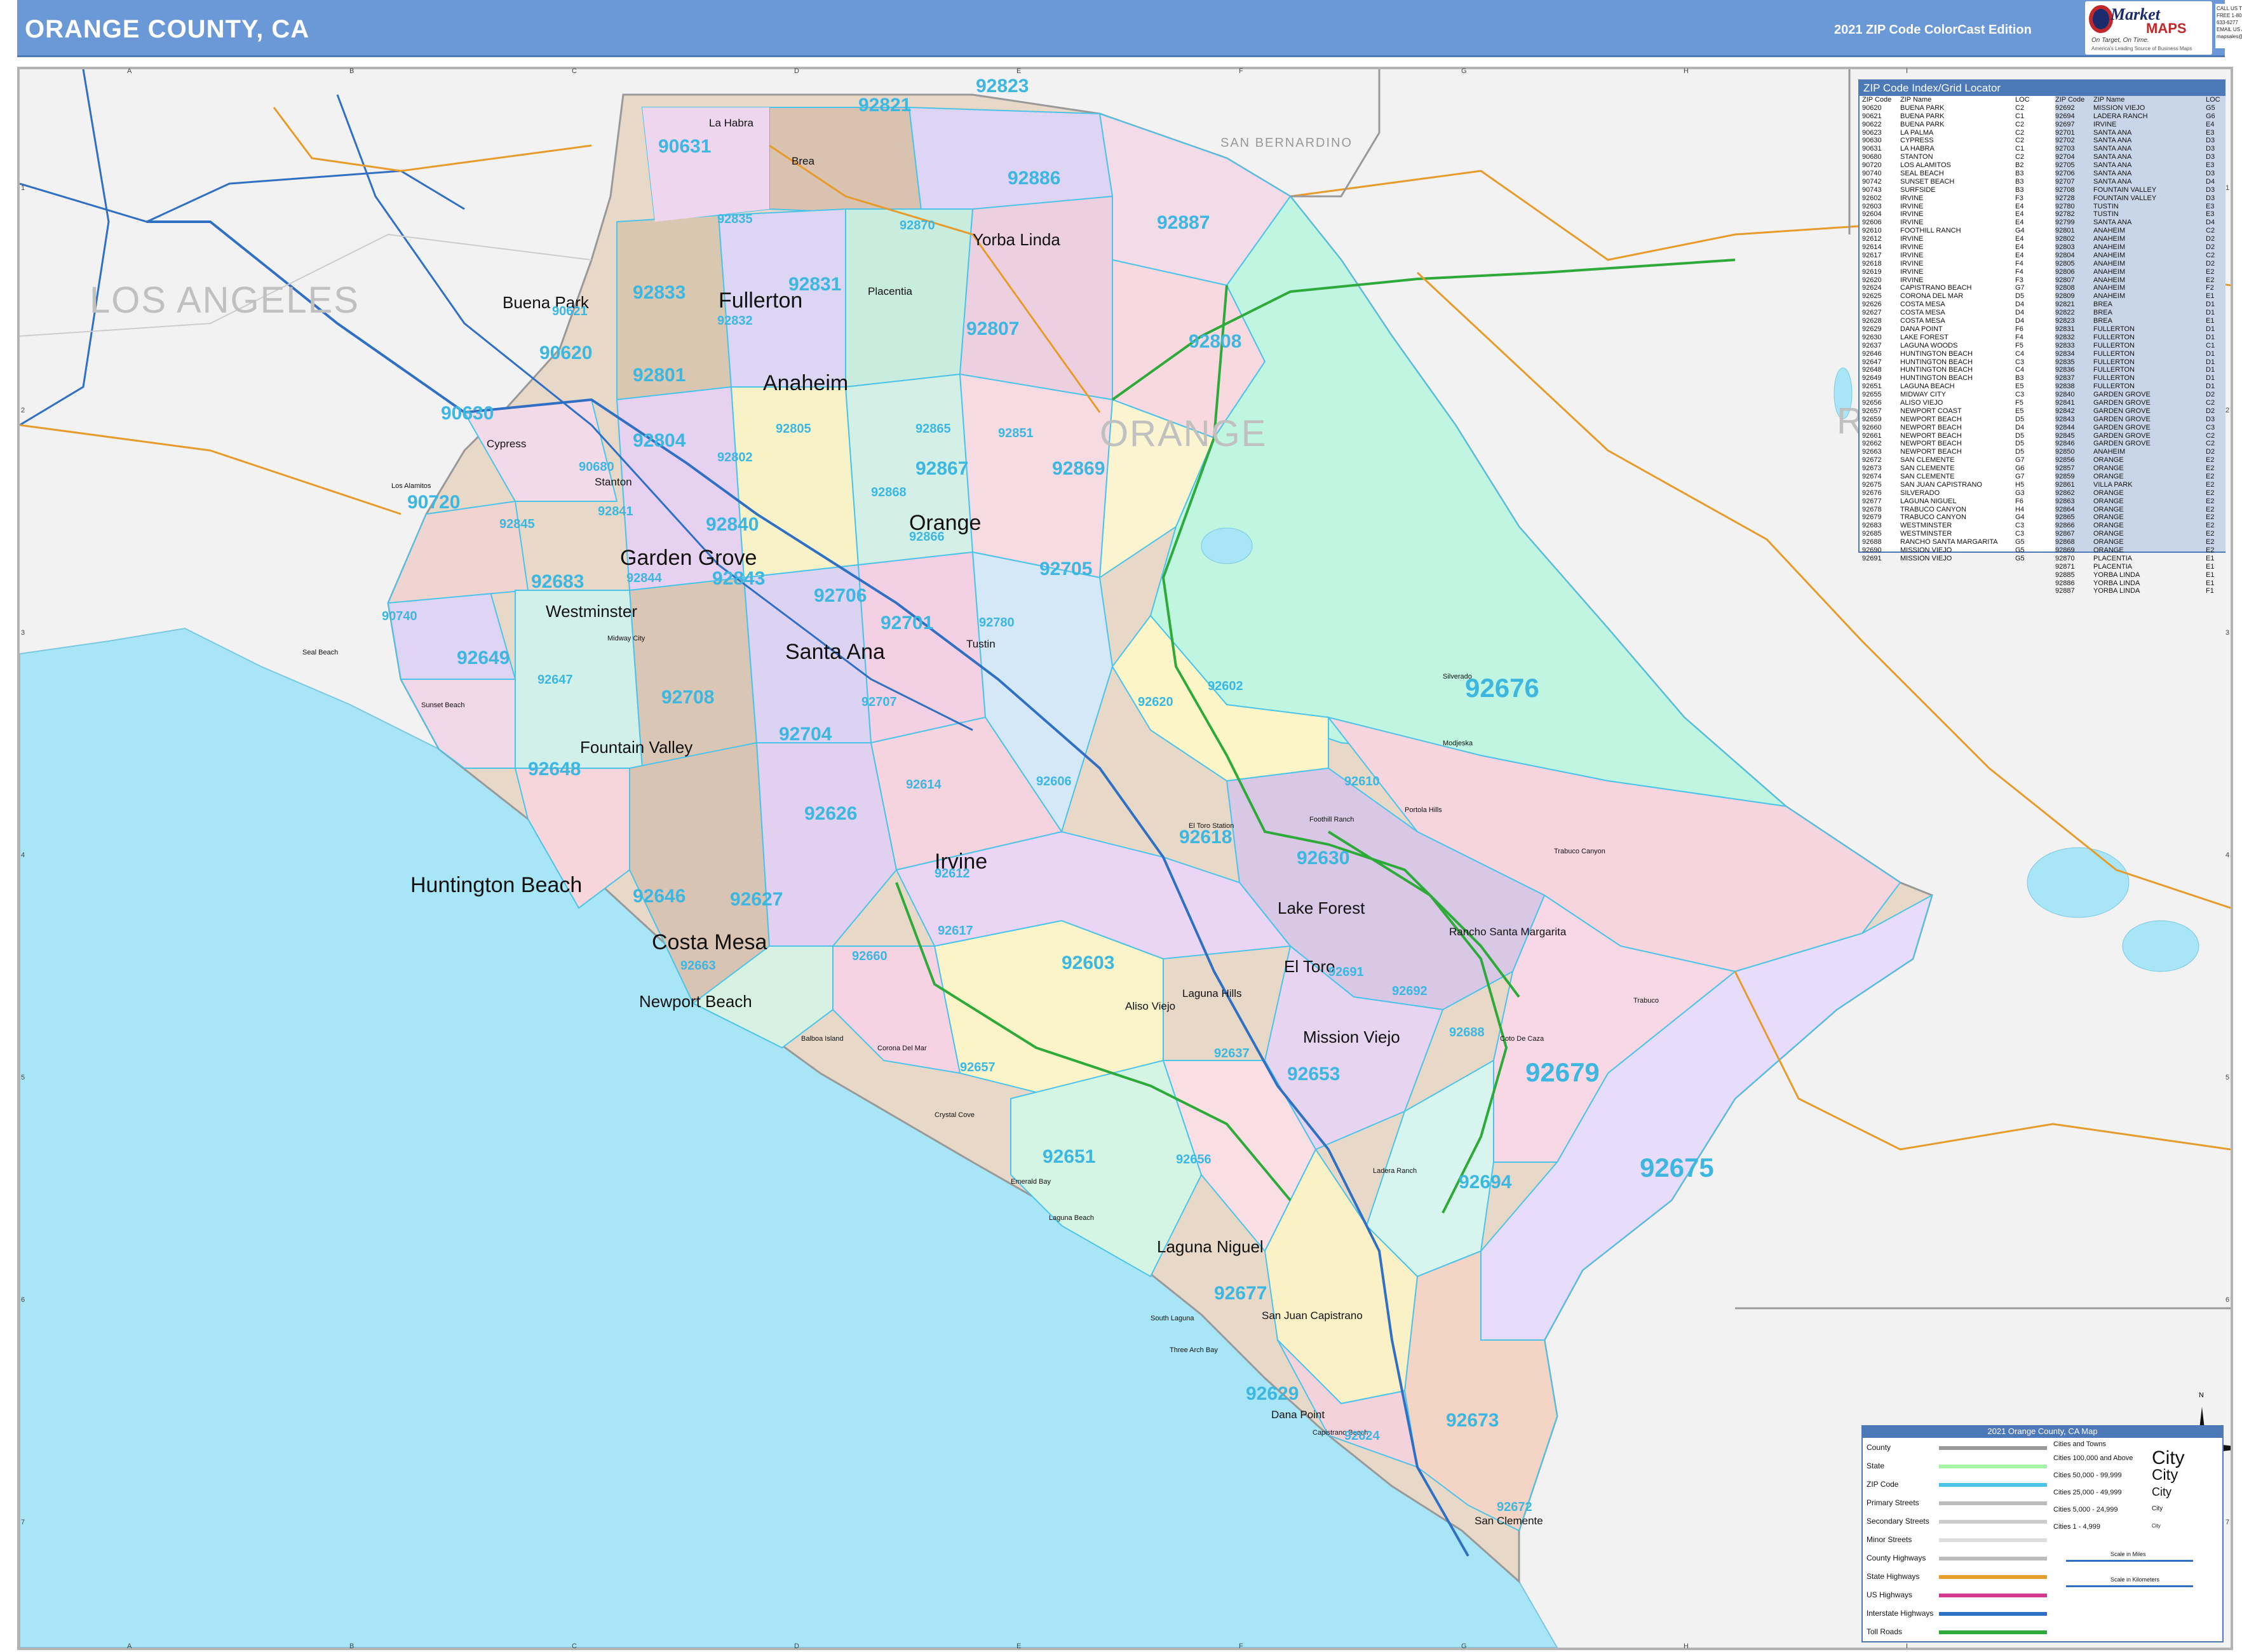 This screenshot has height=1652, width=2242. What do you see at coordinates (1346, 972) in the screenshot?
I see `zip-label: 92691` at bounding box center [1346, 972].